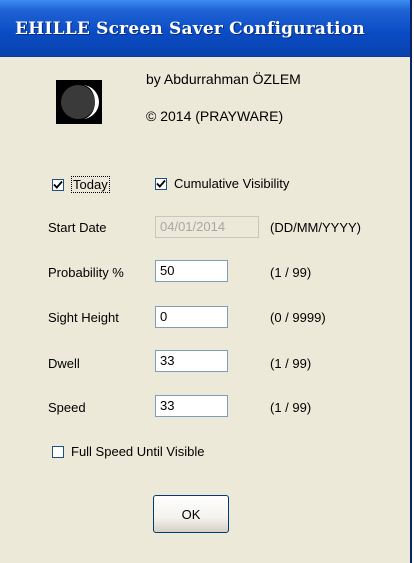  I want to click on full-speed-checkbox: Full Speed Until Visible, so click(128, 451).